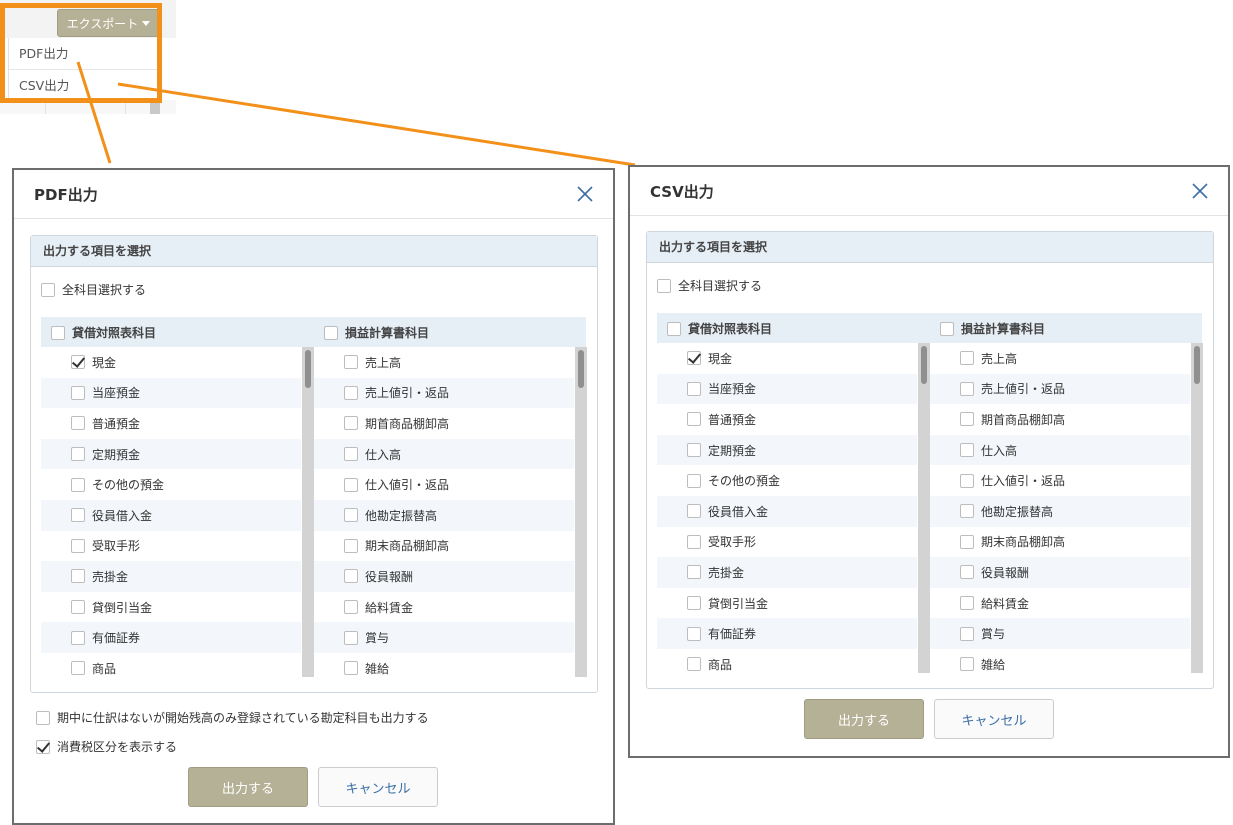 The image size is (1233, 825). I want to click on export-button: エクスポート, so click(108, 23).